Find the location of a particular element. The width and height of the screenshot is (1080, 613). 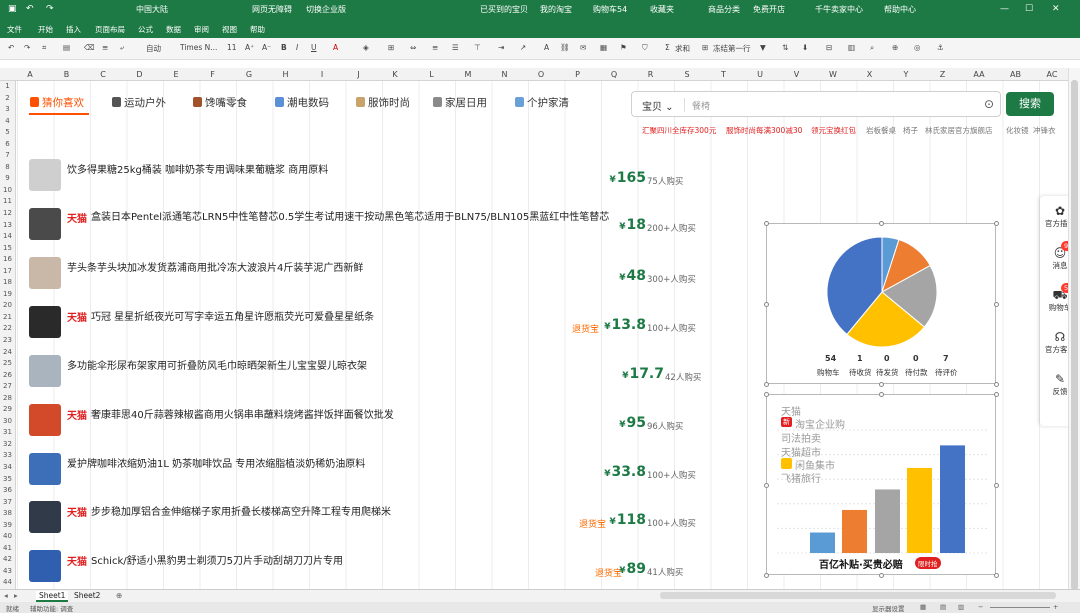

filter-icon: ▼ is located at coordinates (763, 47).